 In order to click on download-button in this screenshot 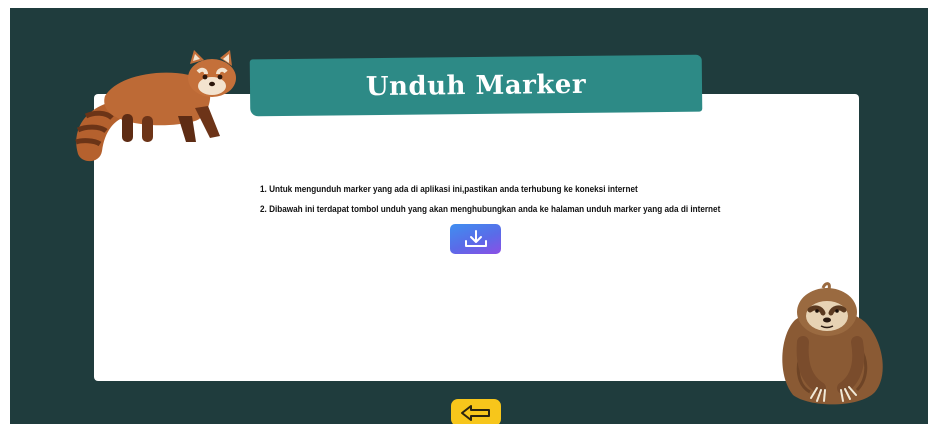, I will do `click(475, 239)`.